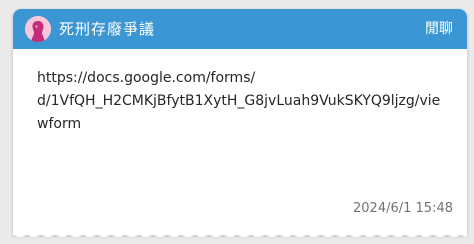  What do you see at coordinates (240, 233) in the screenshot?
I see `torn-edge-divider` at bounding box center [240, 233].